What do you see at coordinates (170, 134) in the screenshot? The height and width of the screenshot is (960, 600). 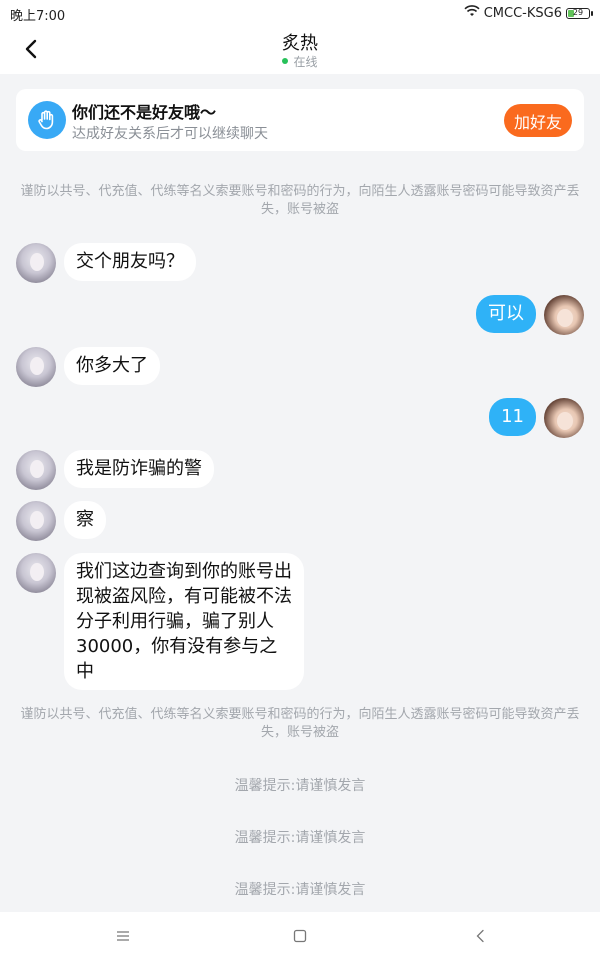 I see `friend-banner-subtitle: 达成好友关系后才可以继续聊天` at bounding box center [170, 134].